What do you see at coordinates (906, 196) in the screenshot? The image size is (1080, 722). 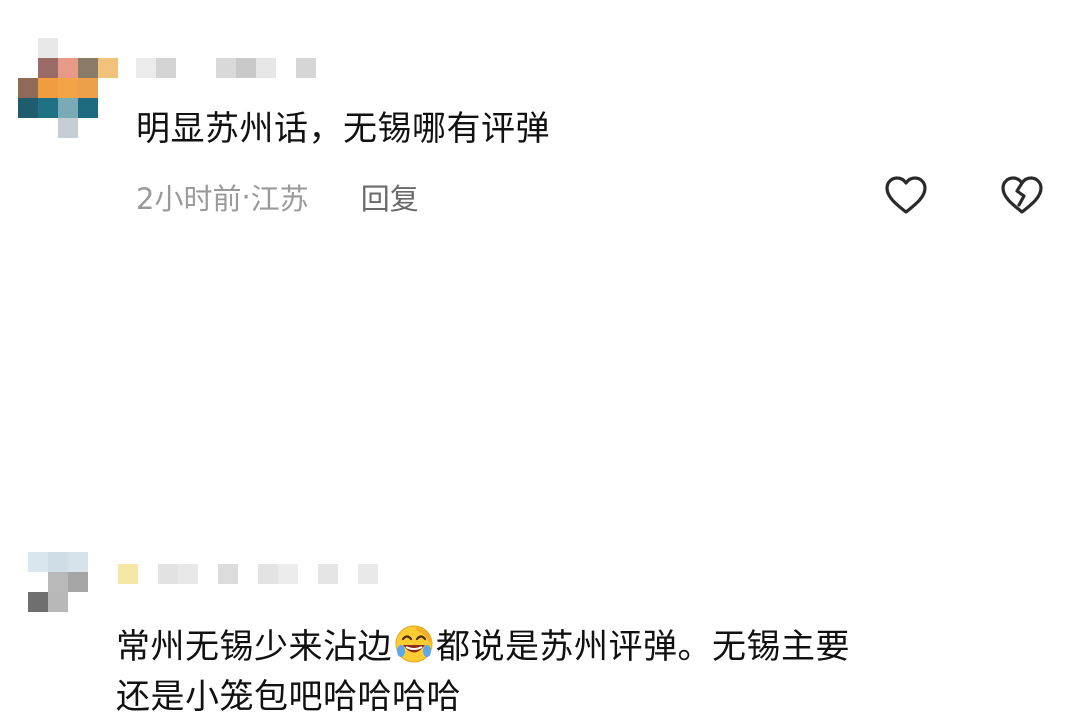 I see `heart-outline-icon` at bounding box center [906, 196].